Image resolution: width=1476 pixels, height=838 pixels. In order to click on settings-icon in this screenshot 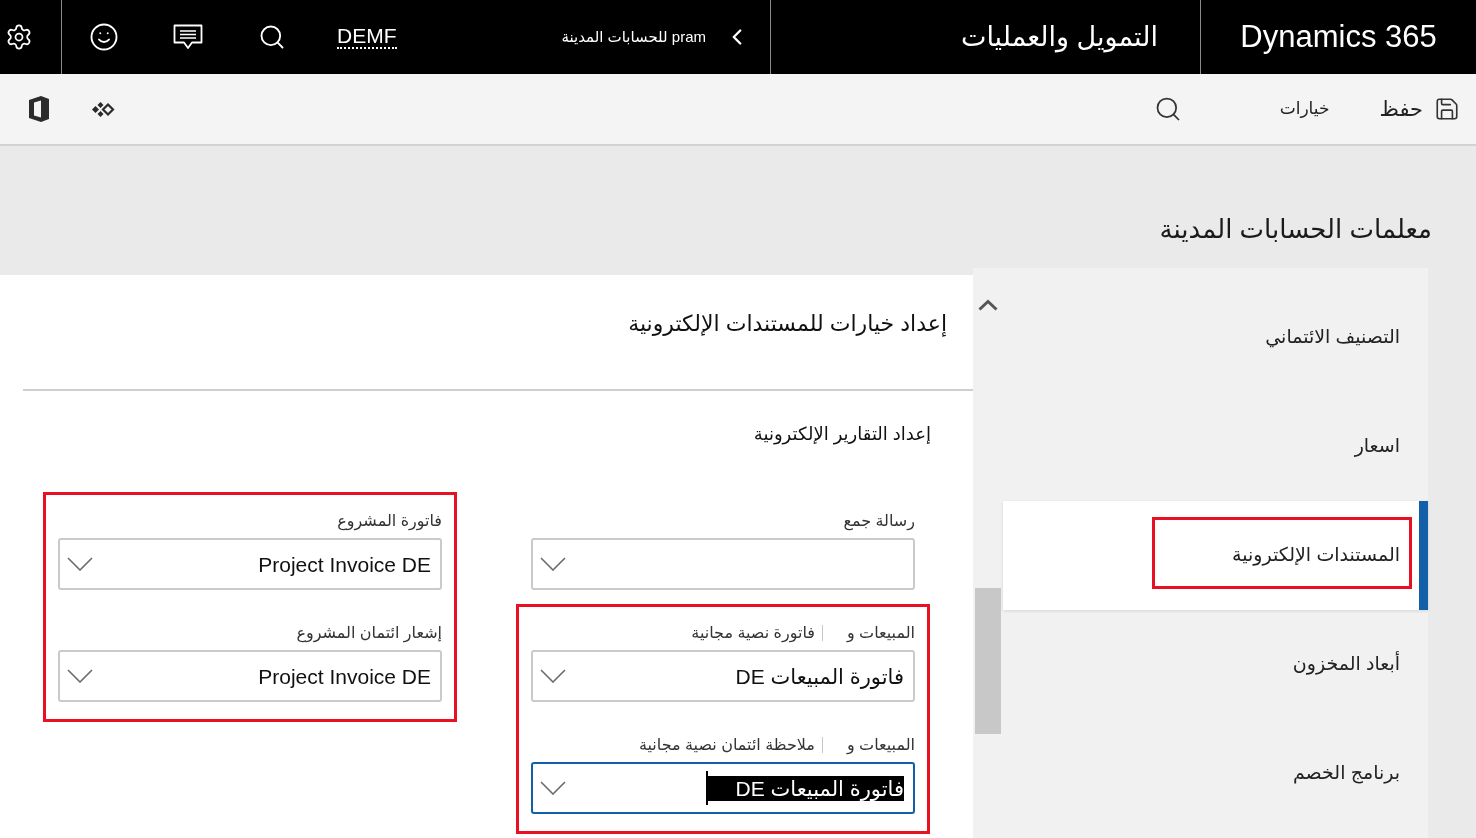, I will do `click(19, 37)`.